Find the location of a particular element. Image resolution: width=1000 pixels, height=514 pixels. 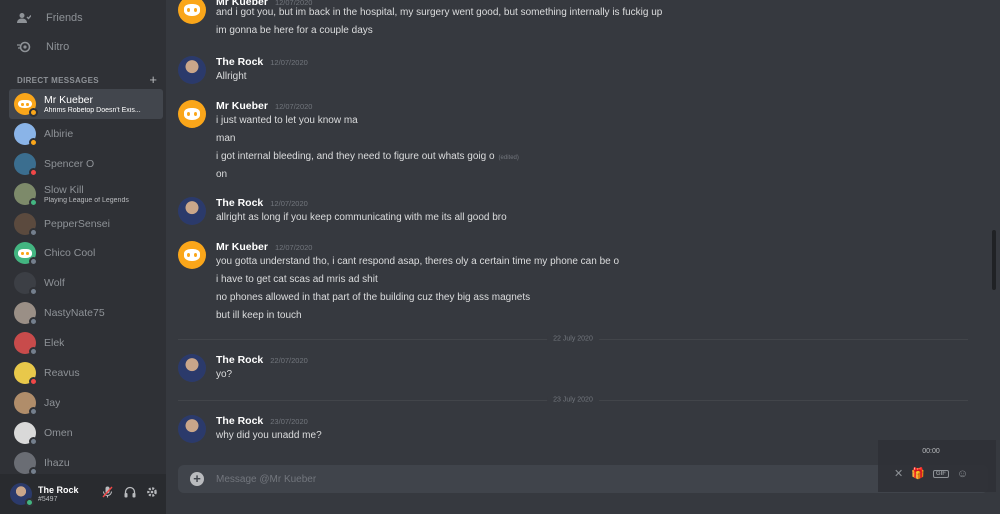

gif-button: GIF is located at coordinates (940, 473).